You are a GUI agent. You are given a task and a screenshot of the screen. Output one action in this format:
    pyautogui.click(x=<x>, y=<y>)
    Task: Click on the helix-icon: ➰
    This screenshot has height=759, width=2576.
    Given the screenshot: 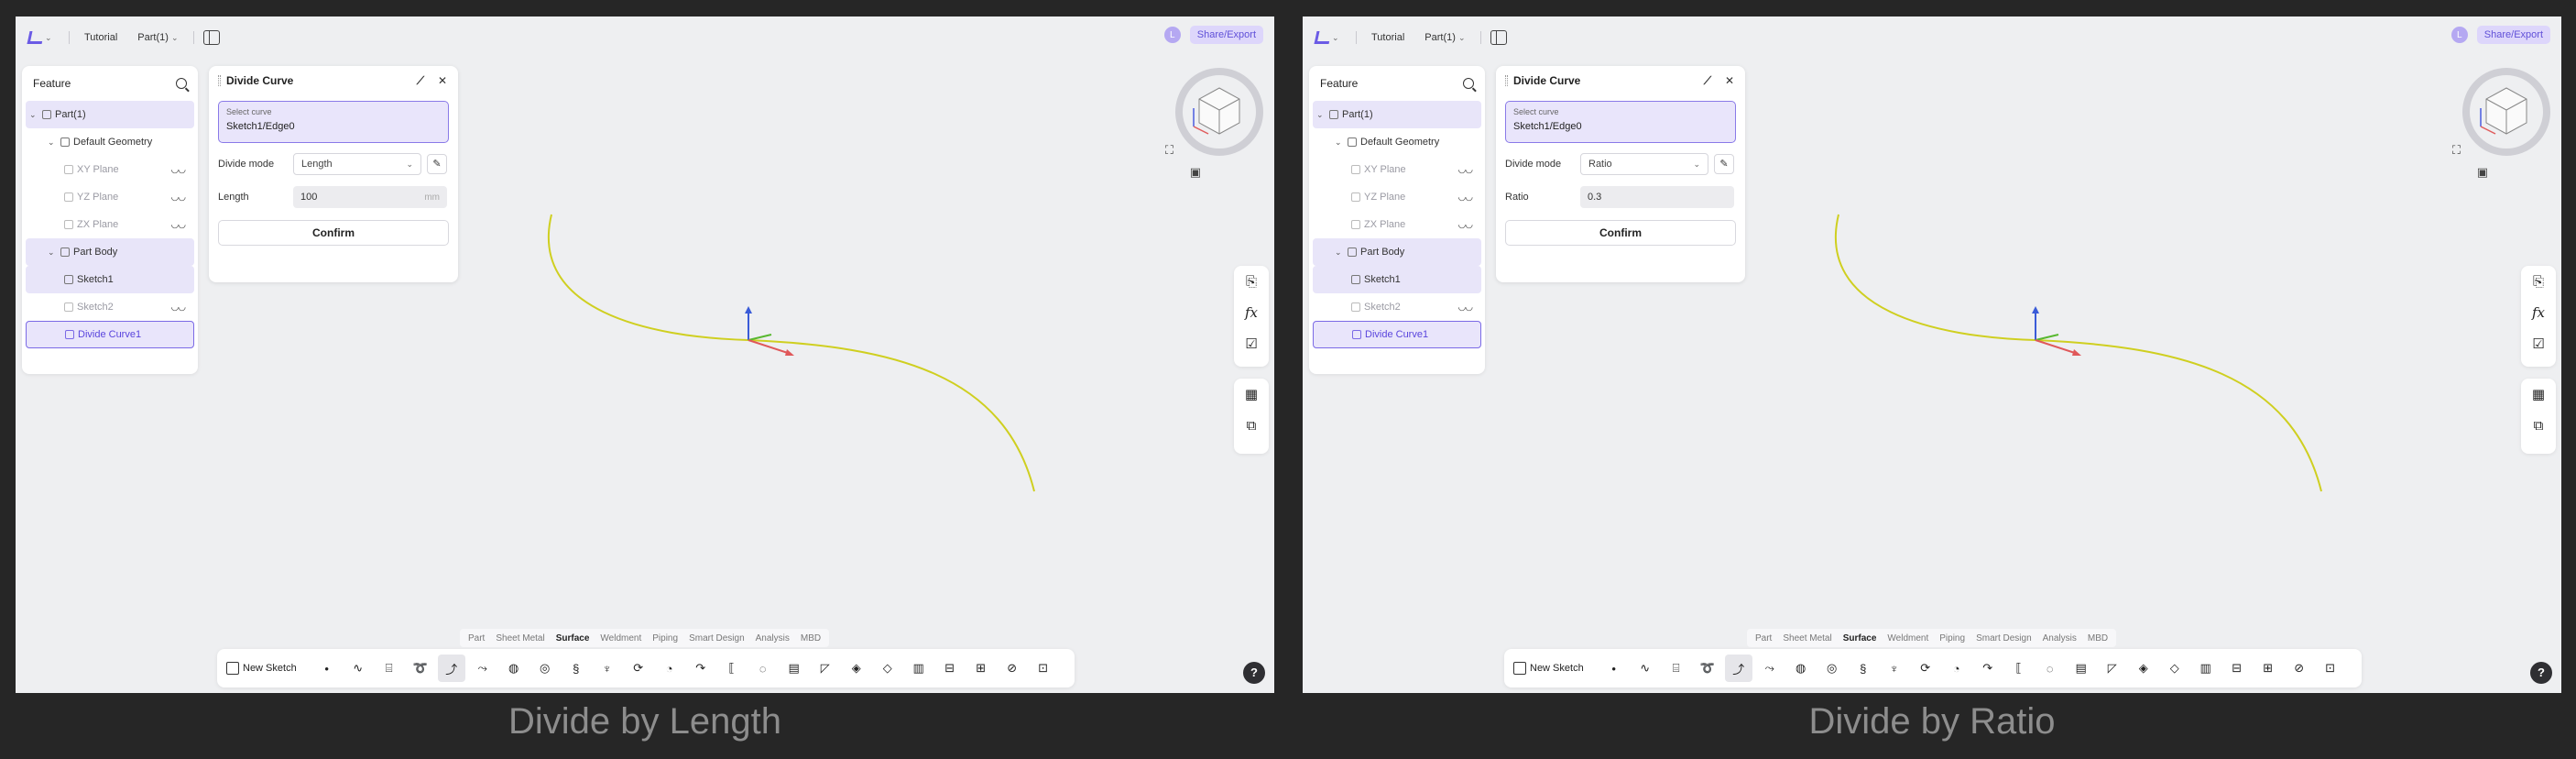 What is the action you would take?
    pyautogui.click(x=1708, y=668)
    